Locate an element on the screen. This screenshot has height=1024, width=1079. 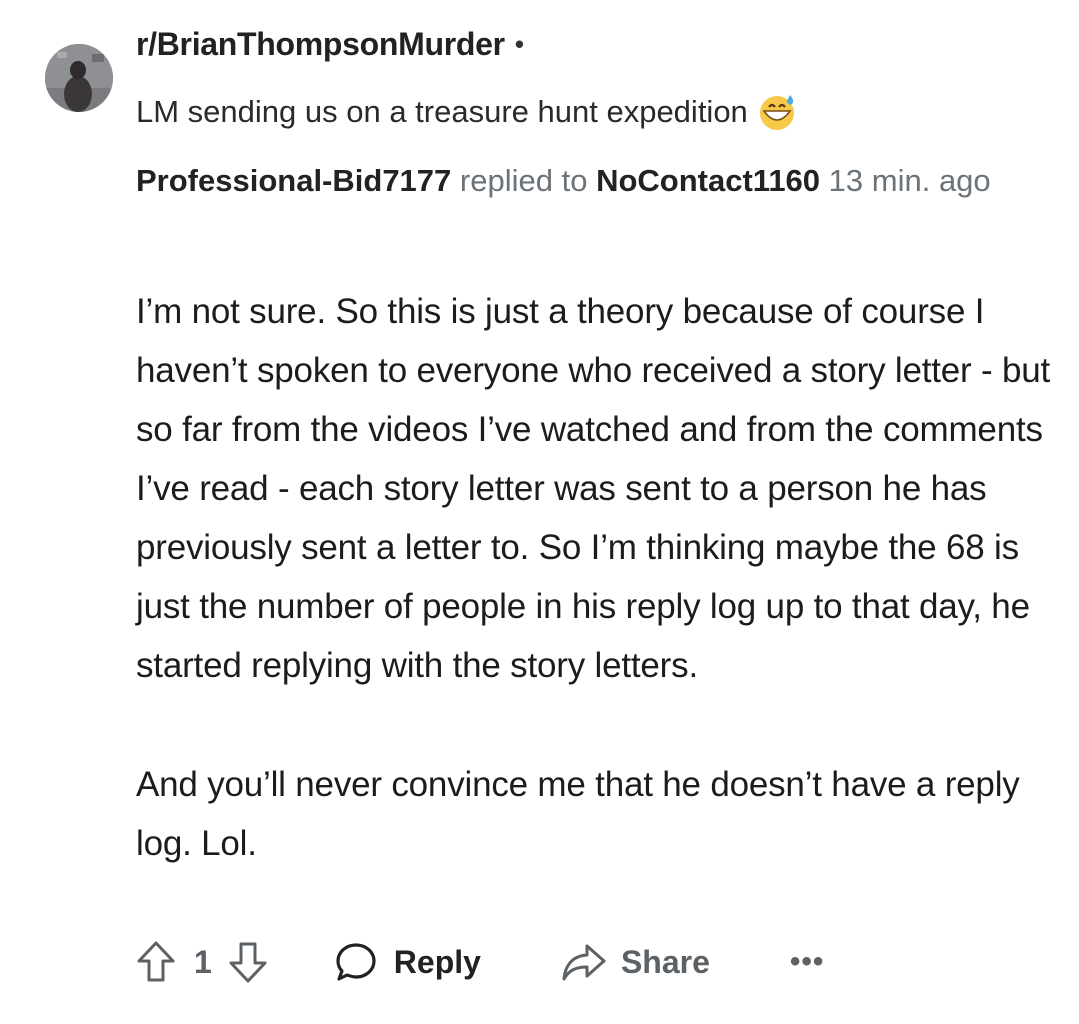
share-arrow-icon is located at coordinates (584, 962).